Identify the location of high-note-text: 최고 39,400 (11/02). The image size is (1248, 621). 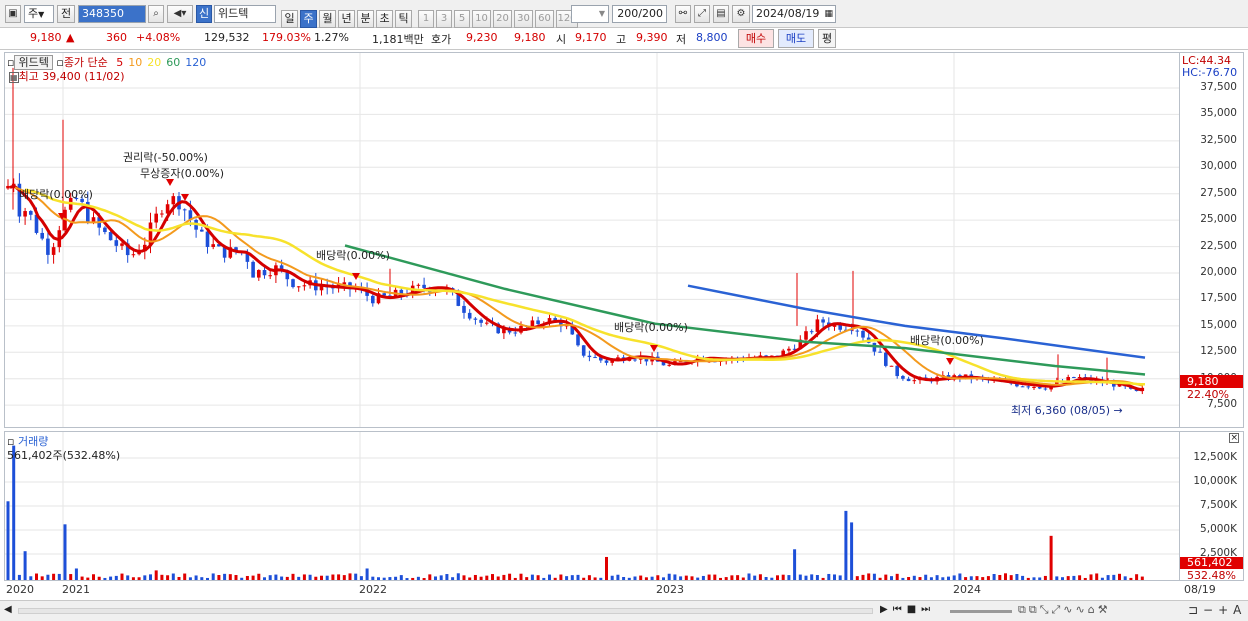
(71, 76).